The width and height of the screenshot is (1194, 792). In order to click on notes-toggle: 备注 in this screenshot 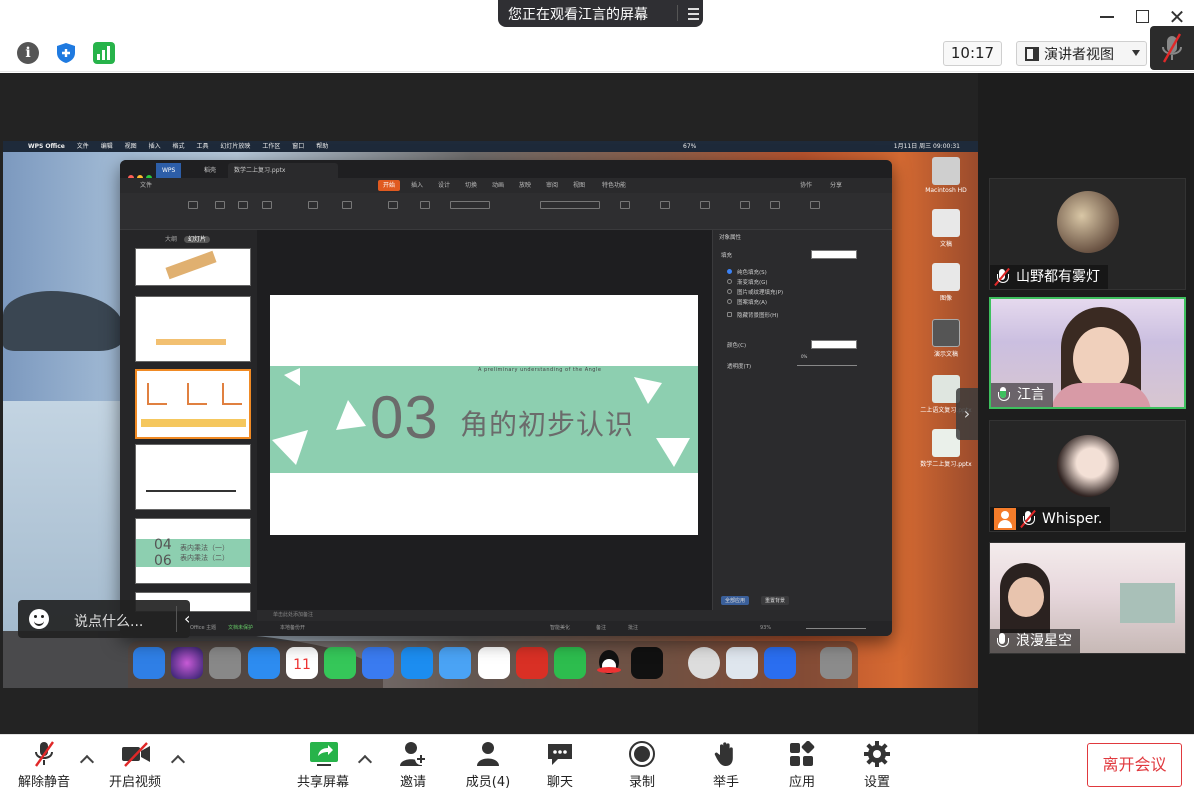, I will do `click(601, 628)`.